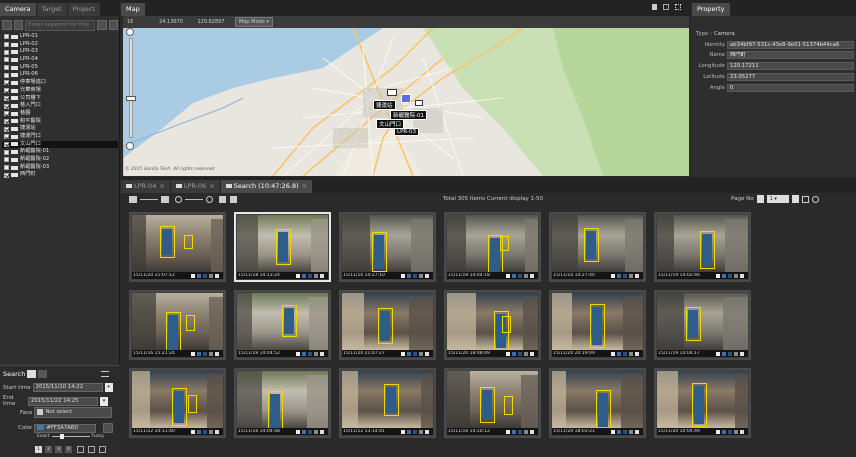 The image size is (856, 457). I want to click on camera-list-item: LPR-02, so click(60, 45).